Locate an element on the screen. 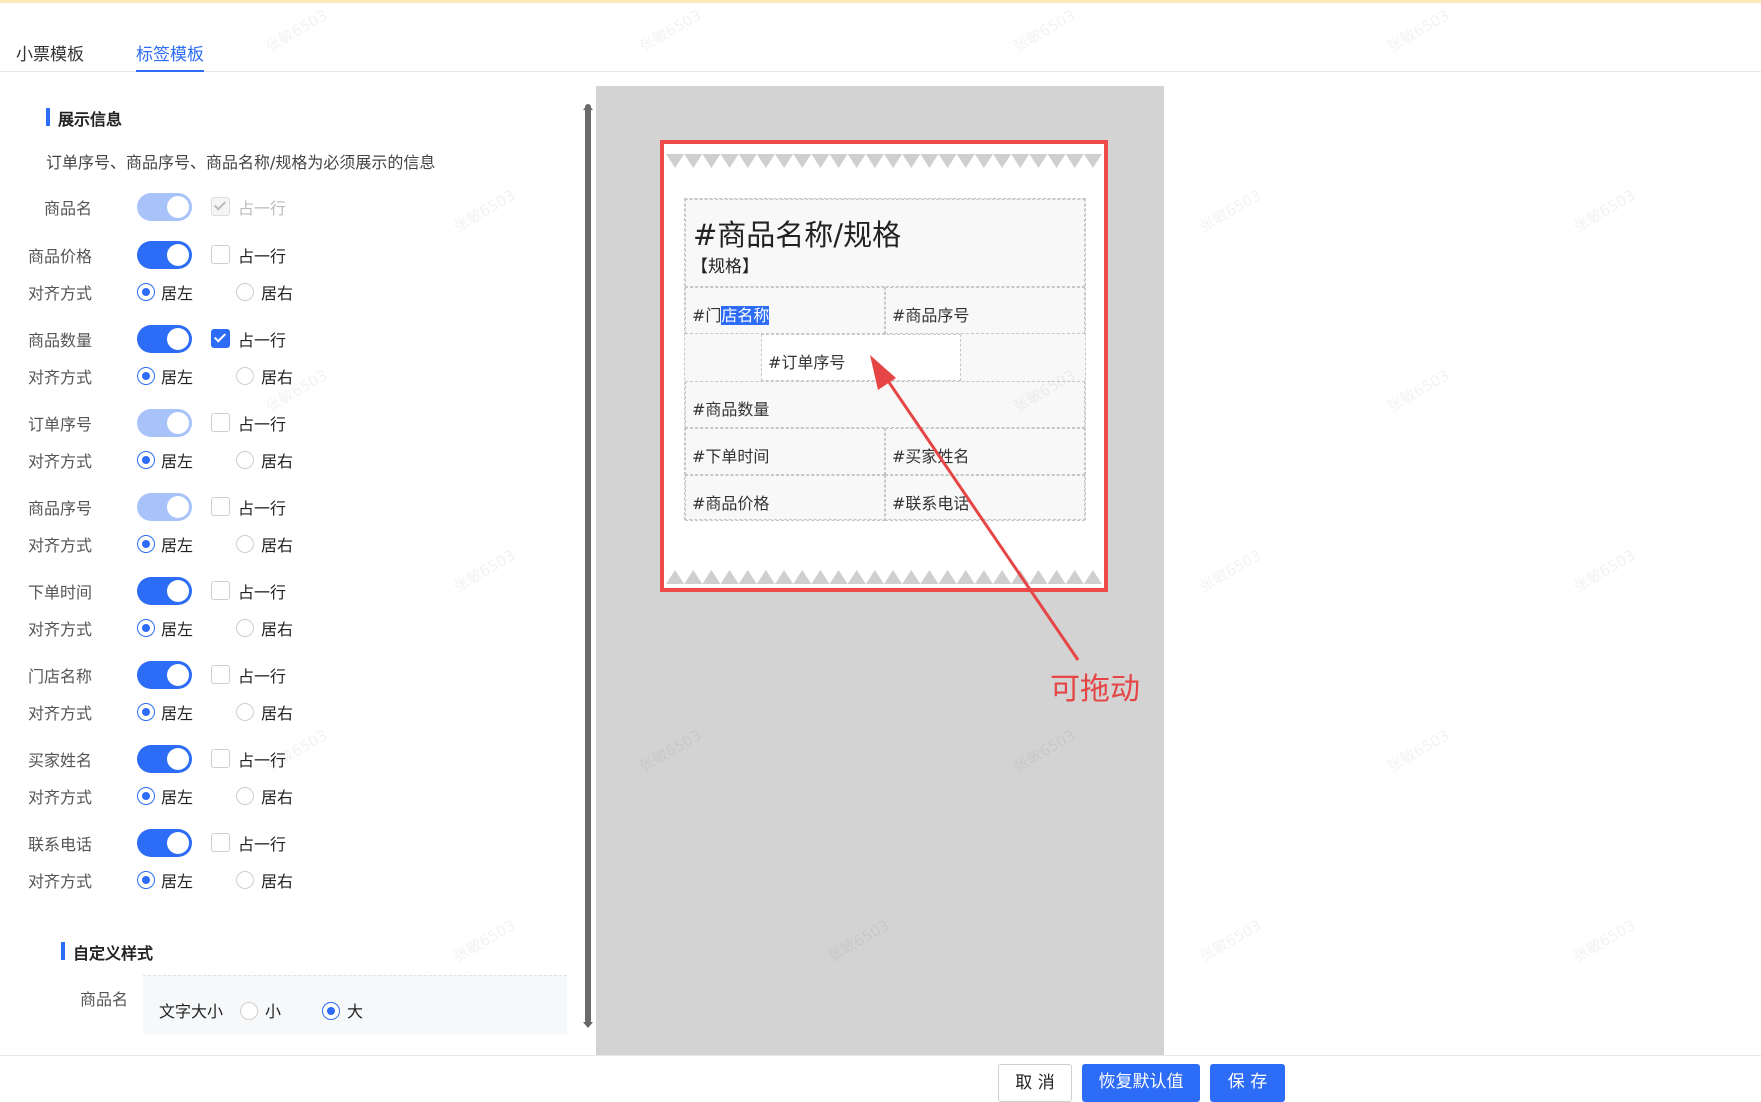 This screenshot has height=1102, width=1761. settings-scrollbar is located at coordinates (588, 564).